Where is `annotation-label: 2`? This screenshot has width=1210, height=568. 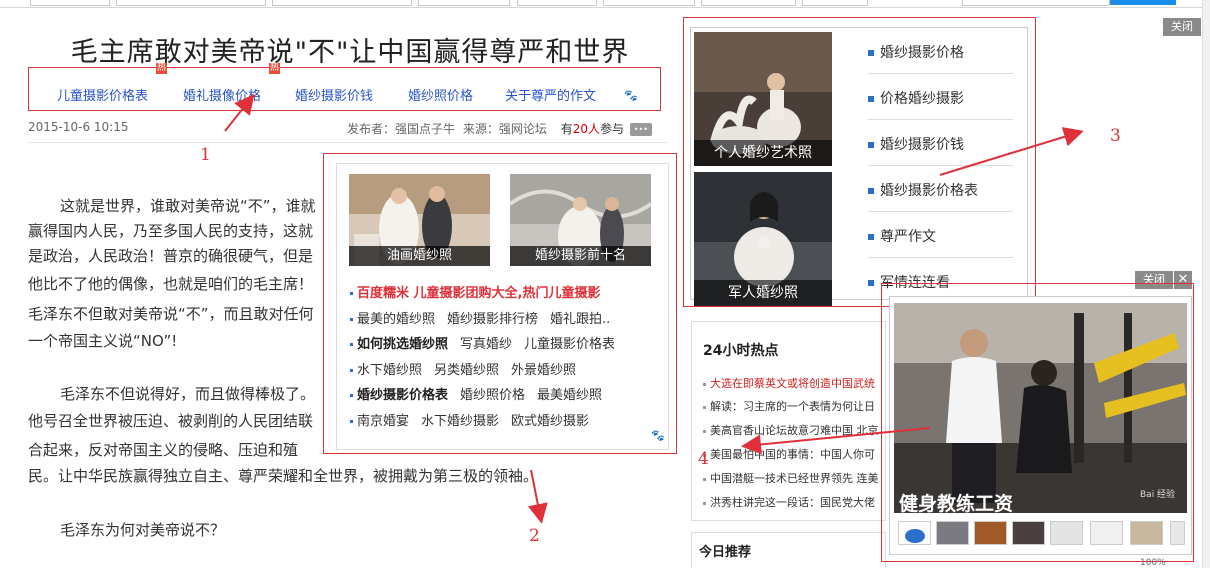
annotation-label: 2 is located at coordinates (534, 536).